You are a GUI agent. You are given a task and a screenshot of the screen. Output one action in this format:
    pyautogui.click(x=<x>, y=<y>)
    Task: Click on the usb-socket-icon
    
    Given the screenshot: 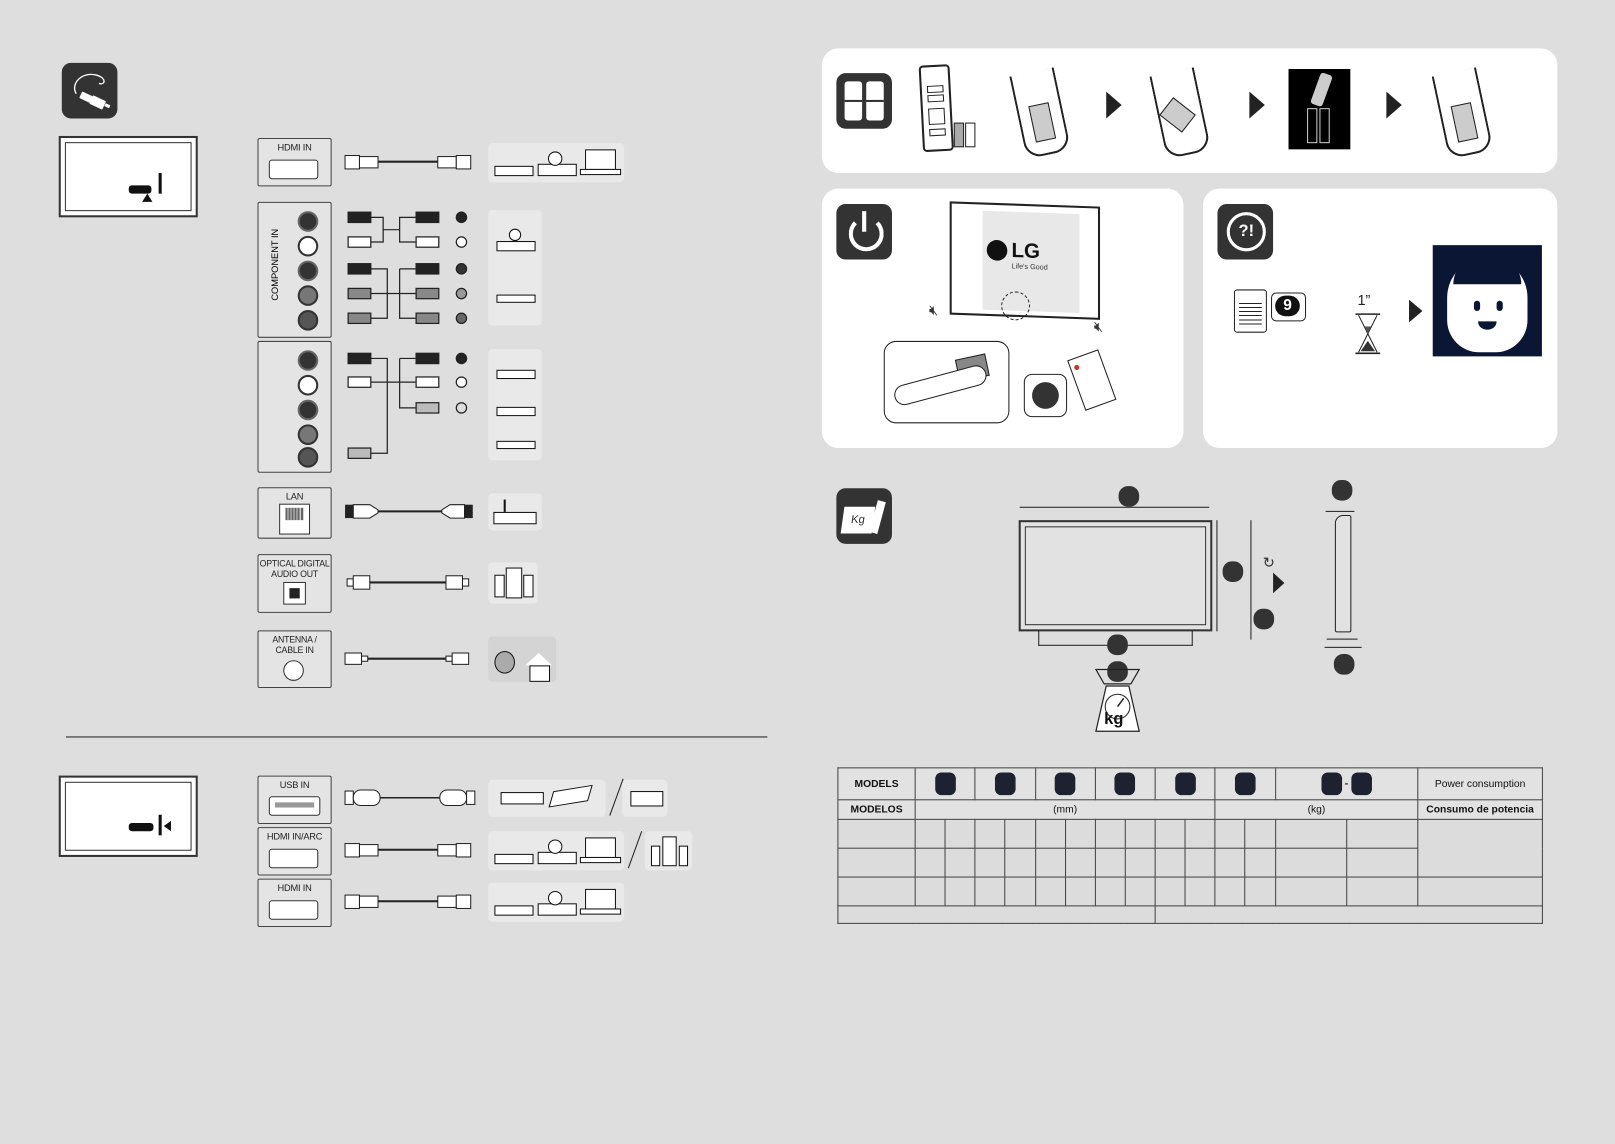 What is the action you would take?
    pyautogui.click(x=294, y=806)
    